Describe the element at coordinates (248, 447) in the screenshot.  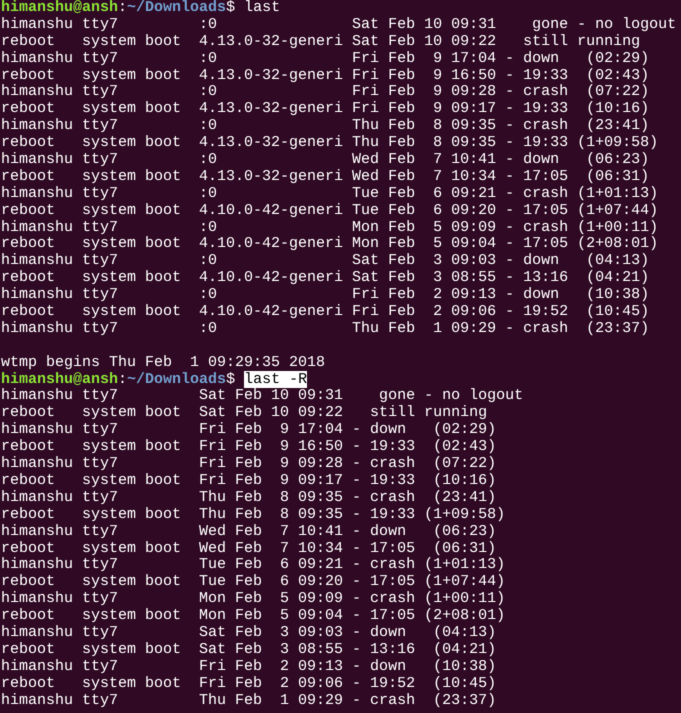
I see `output-line: reboot system boot Fri Feb 9 16:50 - 19:33 (02:43)` at that location.